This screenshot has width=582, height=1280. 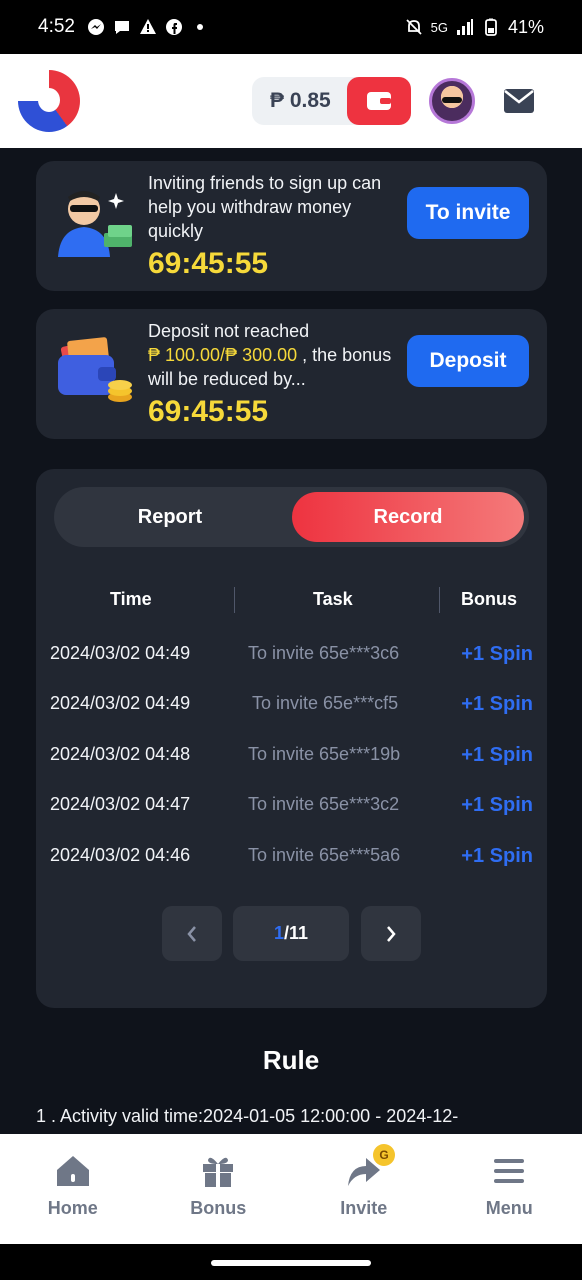 I want to click on app-header: ₱ 0.85, so click(x=291, y=101).